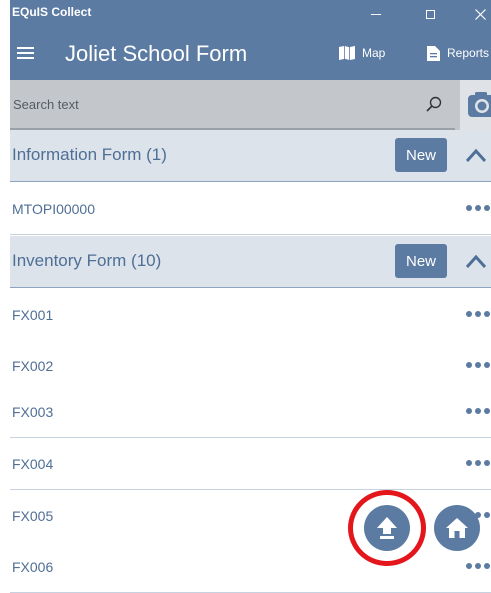 This screenshot has width=491, height=593. I want to click on section-title: Inventory Form (10), so click(87, 260).